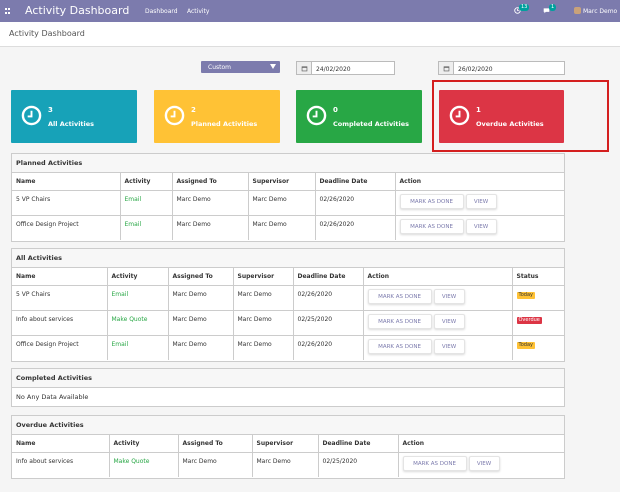 The width and height of the screenshot is (620, 492). Describe the element at coordinates (288, 163) in the screenshot. I see `panel-title: Planned Activities` at that location.